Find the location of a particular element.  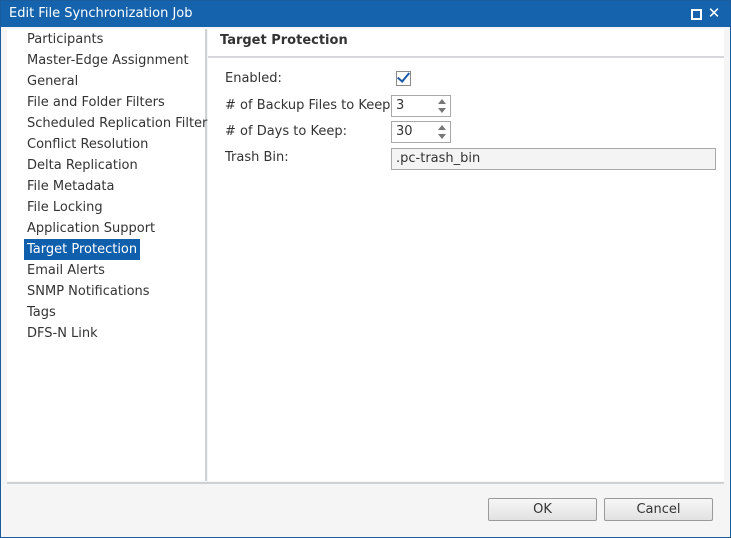

sidebar-item-target-protection: Target Protection is located at coordinates (82, 249).